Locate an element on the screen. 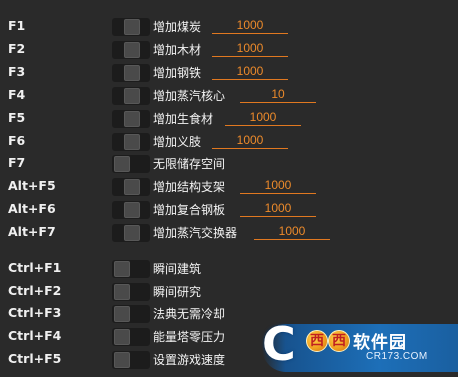 This screenshot has width=458, height=377. hotkey-label: Alt+F5 is located at coordinates (32, 185).